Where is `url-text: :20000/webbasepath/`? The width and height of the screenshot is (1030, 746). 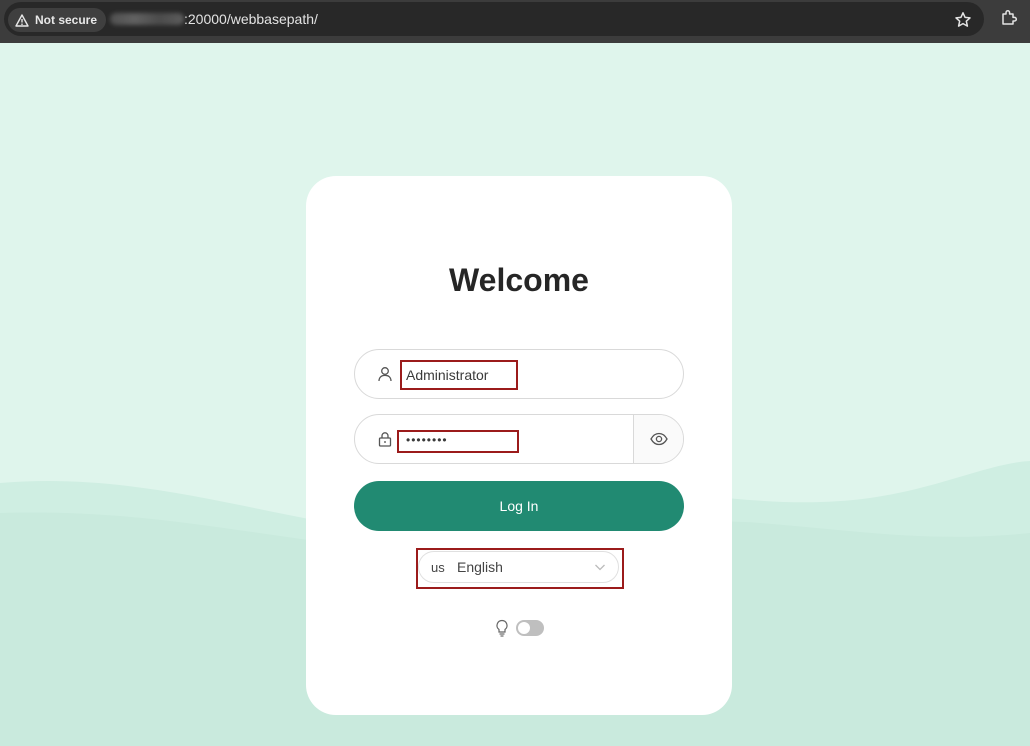 url-text: :20000/webbasepath/ is located at coordinates (214, 19).